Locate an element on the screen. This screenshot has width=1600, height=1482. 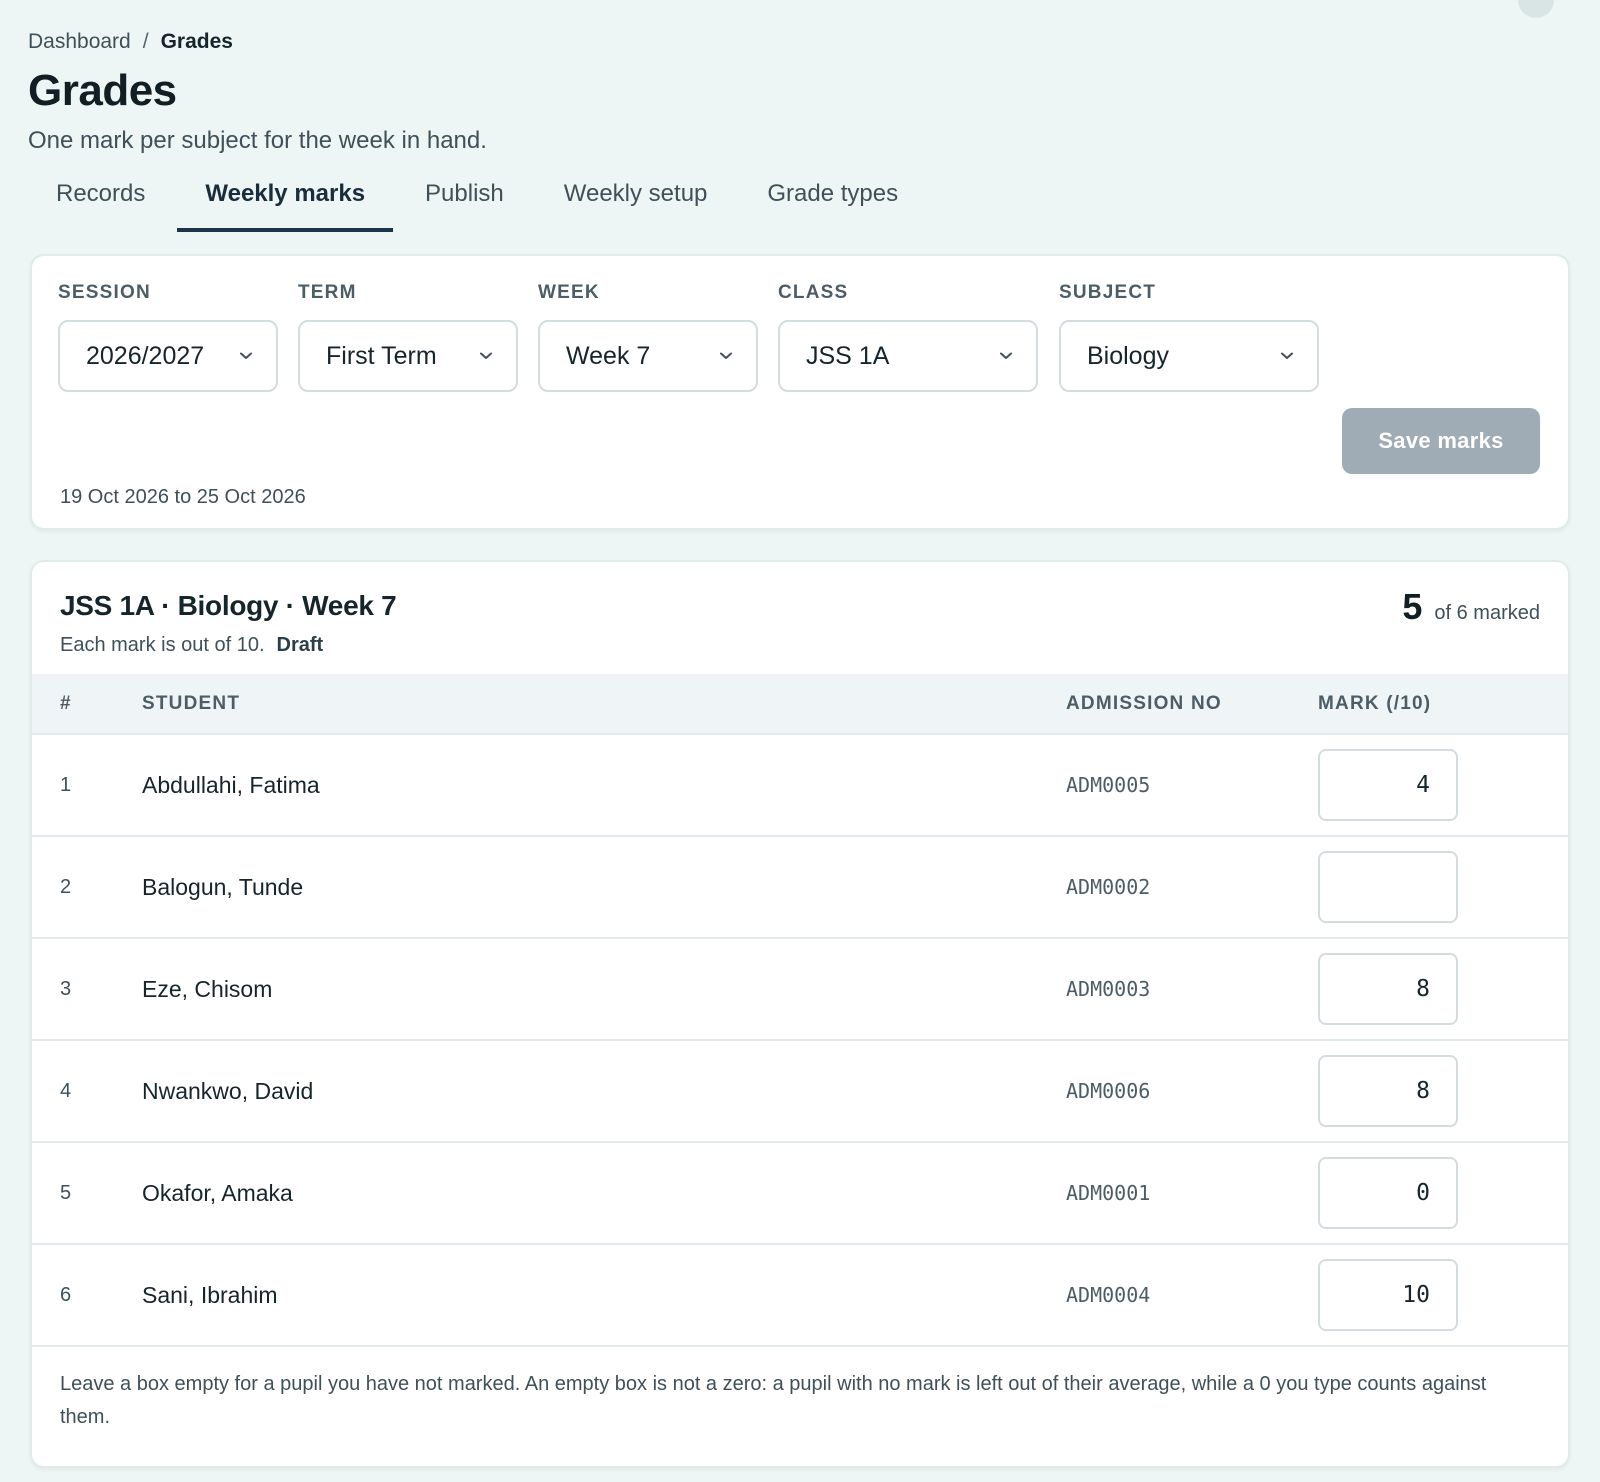
student-name: Balogun, Tunde is located at coordinates (223, 886).